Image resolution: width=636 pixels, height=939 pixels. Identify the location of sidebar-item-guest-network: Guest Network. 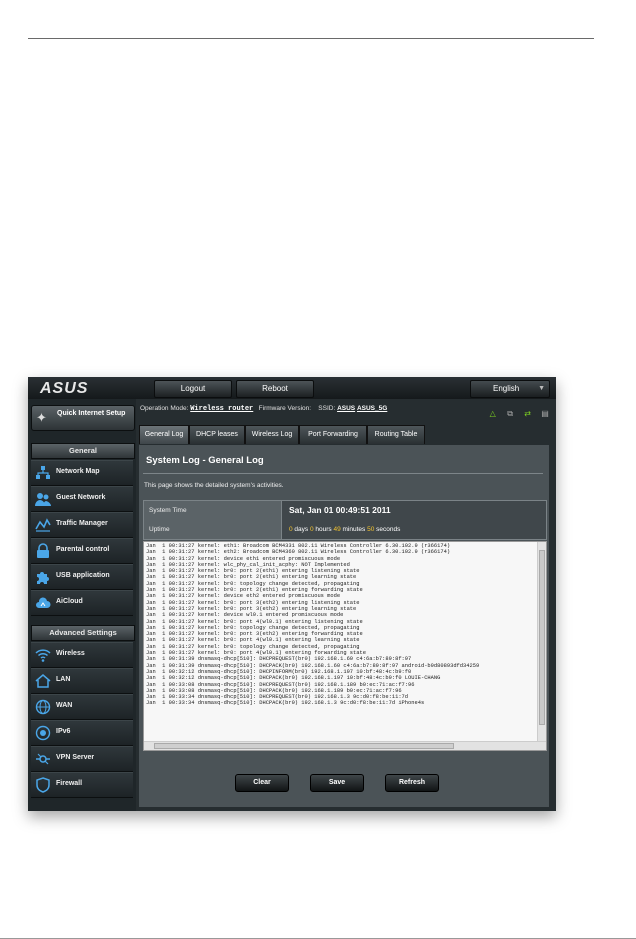
(82, 499).